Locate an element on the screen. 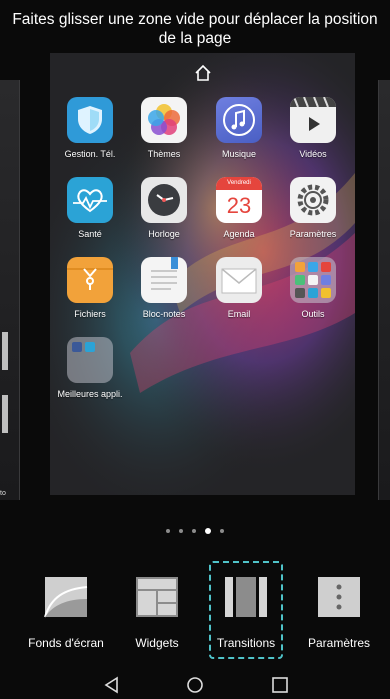 The width and height of the screenshot is (390, 699). notepad-icon is located at coordinates (164, 280).